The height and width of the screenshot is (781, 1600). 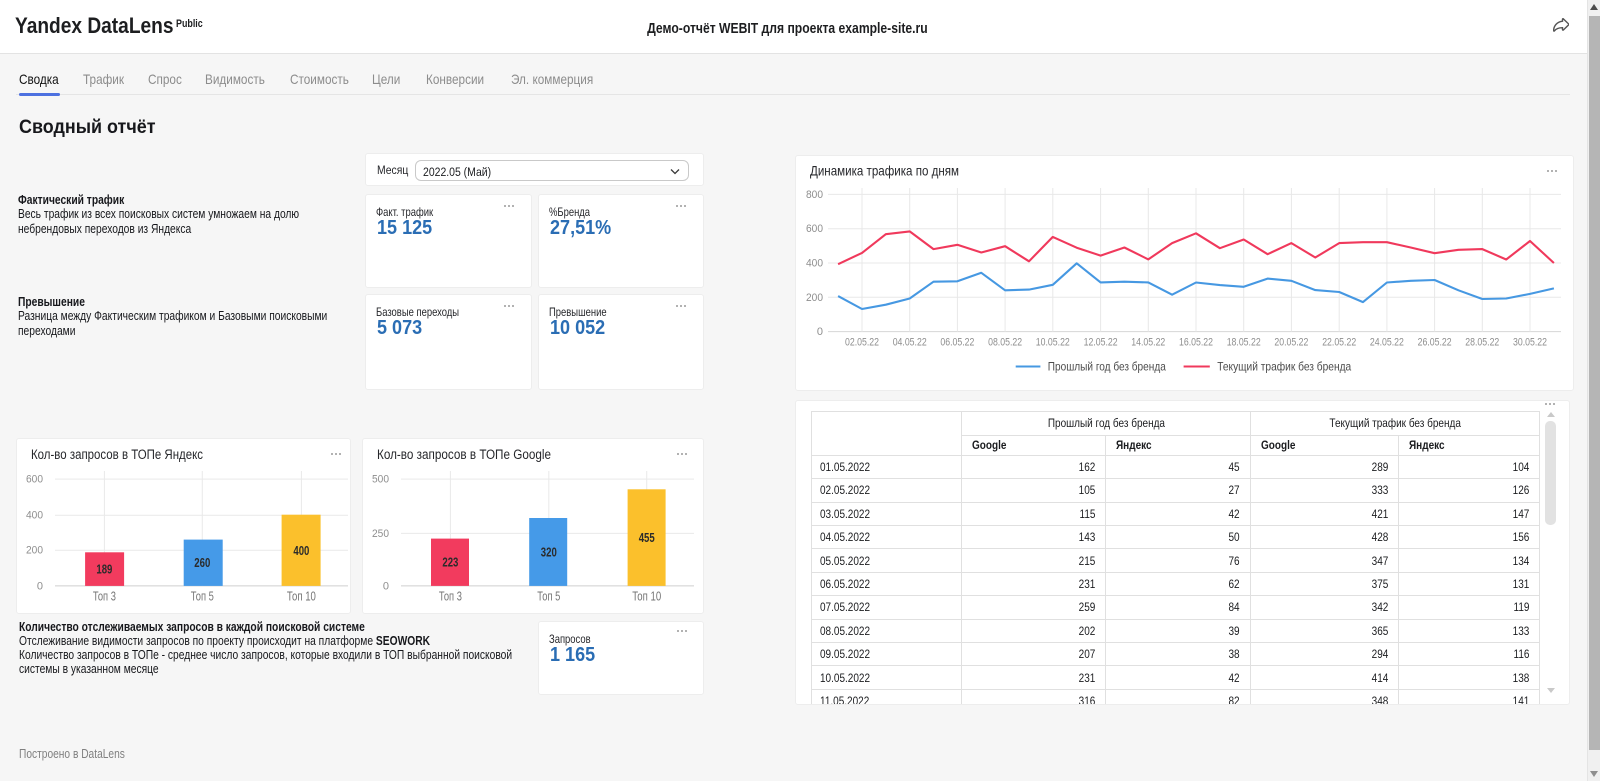 I want to click on svg-text: 02.05.22, so click(x=862, y=343).